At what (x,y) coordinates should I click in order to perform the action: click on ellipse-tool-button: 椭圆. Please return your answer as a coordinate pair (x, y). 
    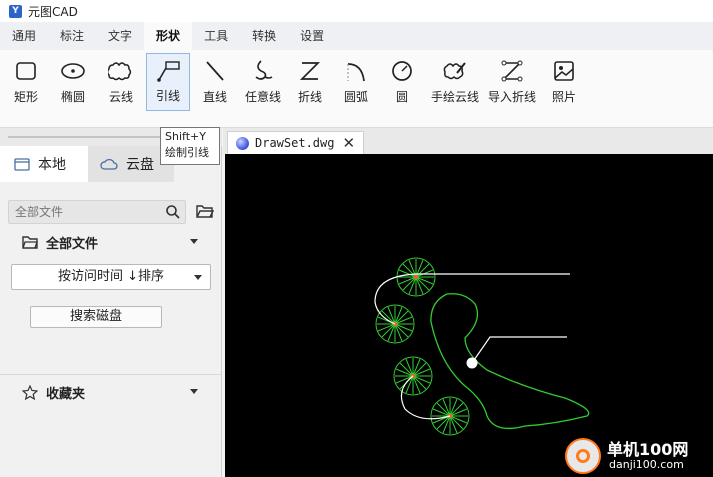
    Looking at the image, I should click on (73, 82).